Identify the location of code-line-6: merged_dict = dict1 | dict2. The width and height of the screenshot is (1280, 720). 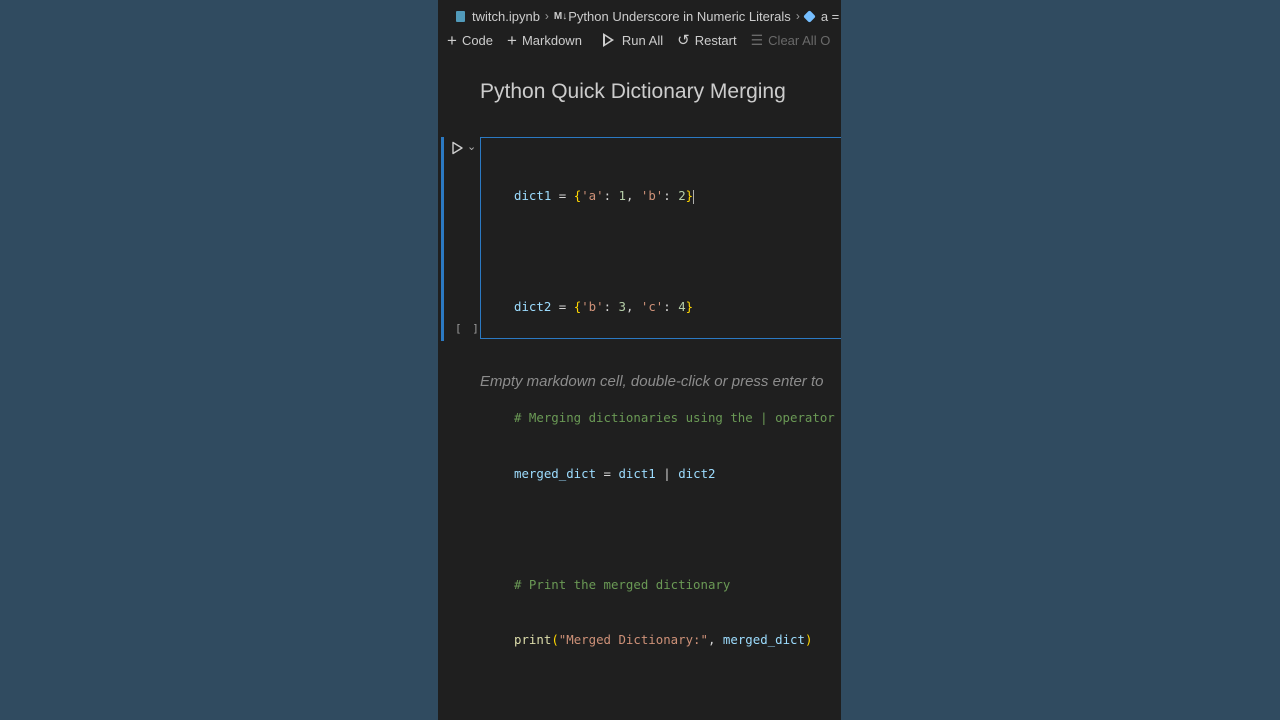
(615, 473).